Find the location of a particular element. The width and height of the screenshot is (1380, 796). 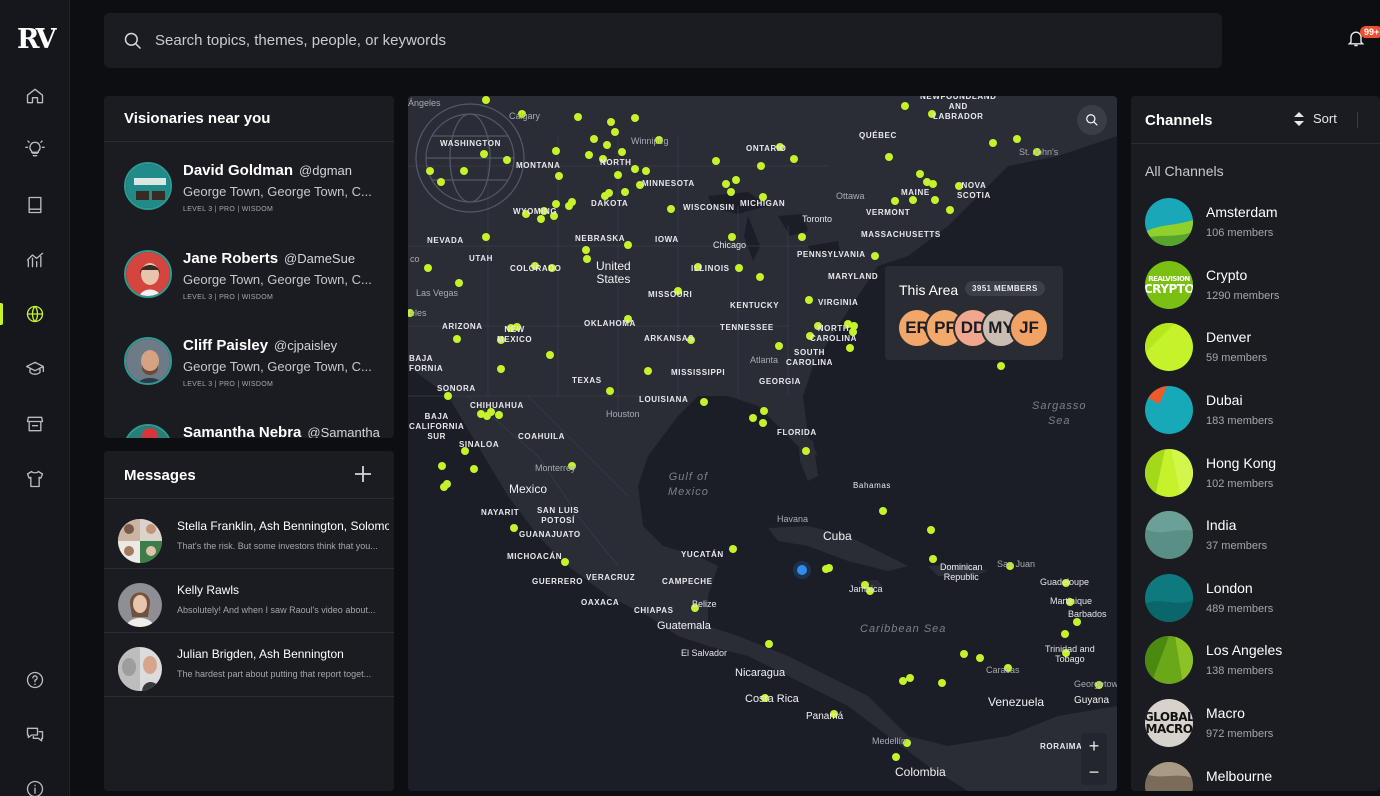

map-label: CAMPECHE is located at coordinates (687, 581).